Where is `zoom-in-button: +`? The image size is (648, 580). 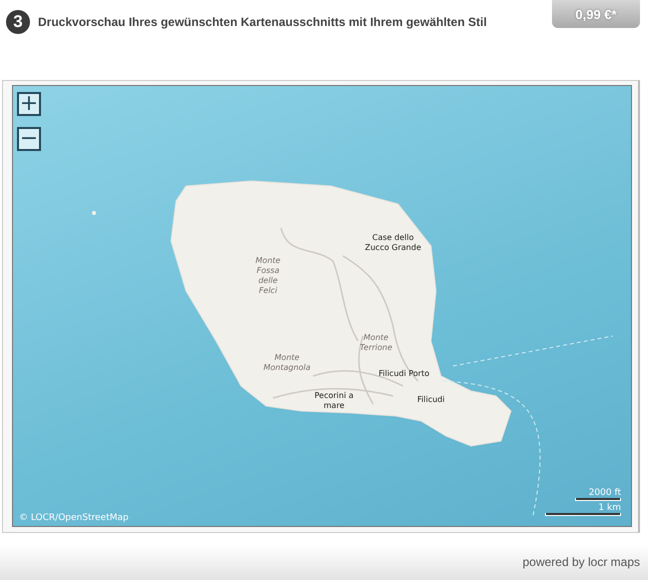
zoom-in-button: + is located at coordinates (29, 104).